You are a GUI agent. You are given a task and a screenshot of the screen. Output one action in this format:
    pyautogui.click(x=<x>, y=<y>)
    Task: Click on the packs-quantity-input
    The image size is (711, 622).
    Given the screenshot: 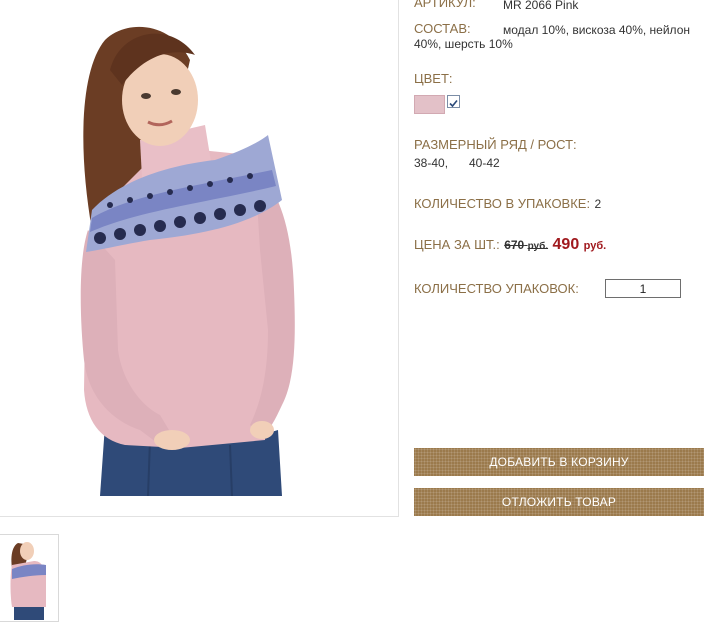 What is the action you would take?
    pyautogui.click(x=643, y=288)
    